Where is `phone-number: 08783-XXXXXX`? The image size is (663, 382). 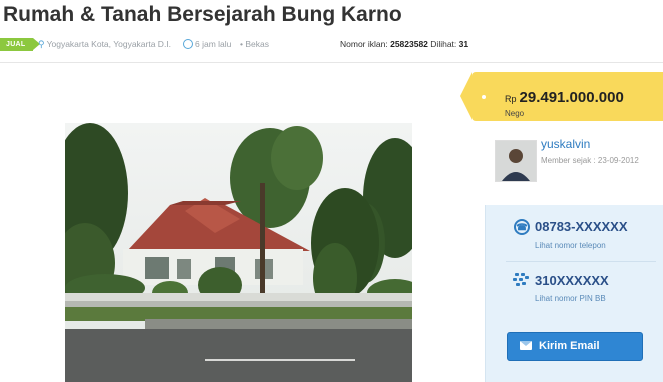
phone-number: 08783-XXXXXX is located at coordinates (581, 226).